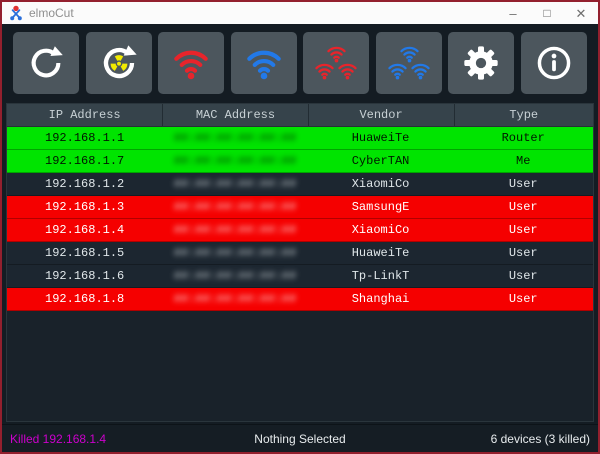 The width and height of the screenshot is (600, 454). I want to click on table-header-row: IP Address MAC Address Vendor Type, so click(300, 115).